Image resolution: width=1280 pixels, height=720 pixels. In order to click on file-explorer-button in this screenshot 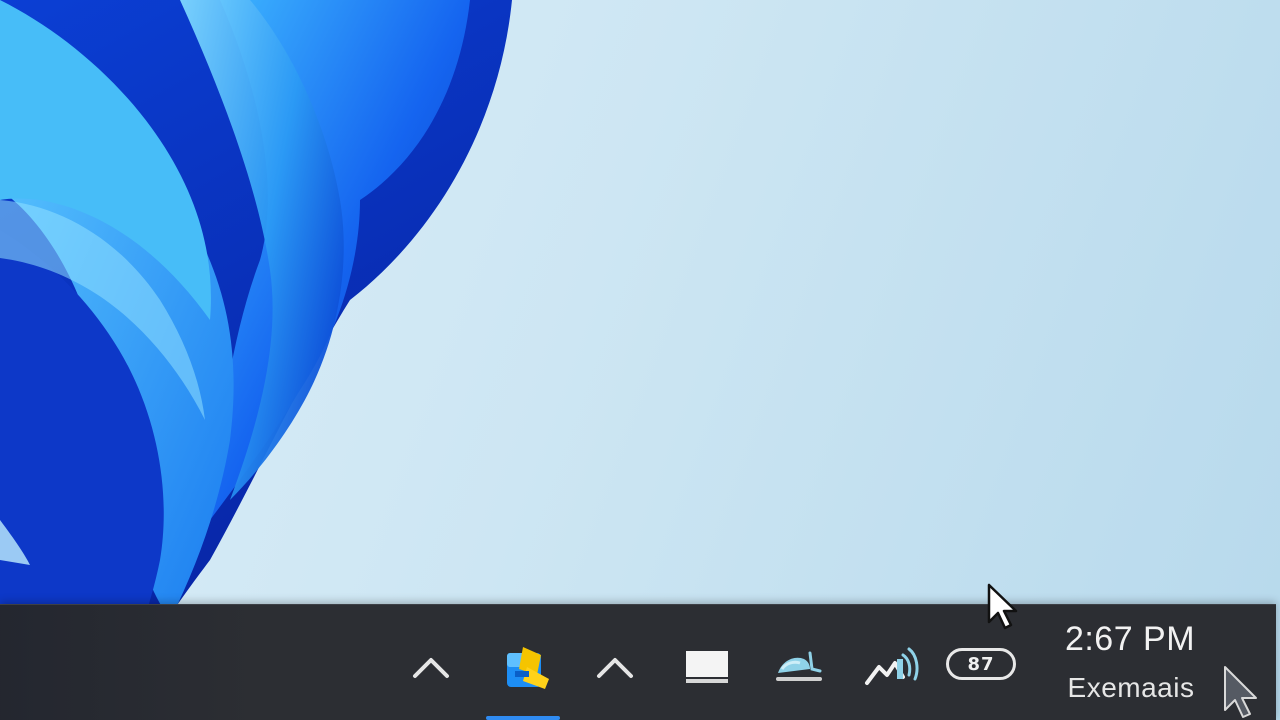, I will do `click(528, 668)`.